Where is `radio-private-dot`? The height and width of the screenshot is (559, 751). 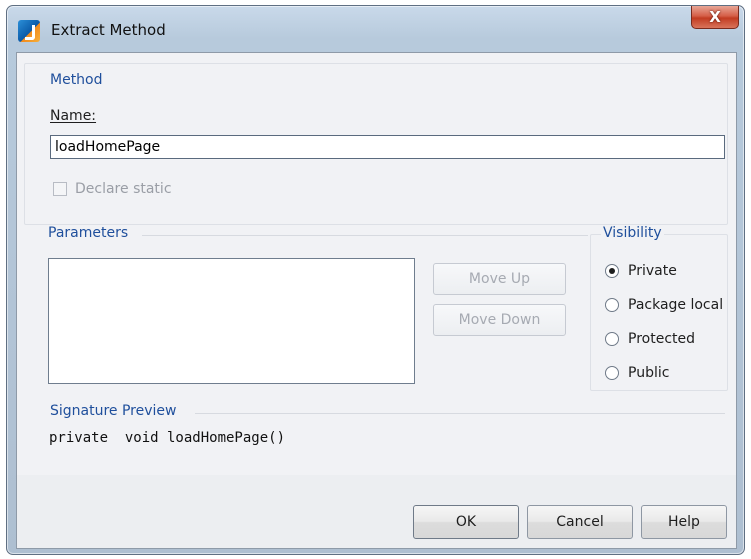 radio-private-dot is located at coordinates (612, 271).